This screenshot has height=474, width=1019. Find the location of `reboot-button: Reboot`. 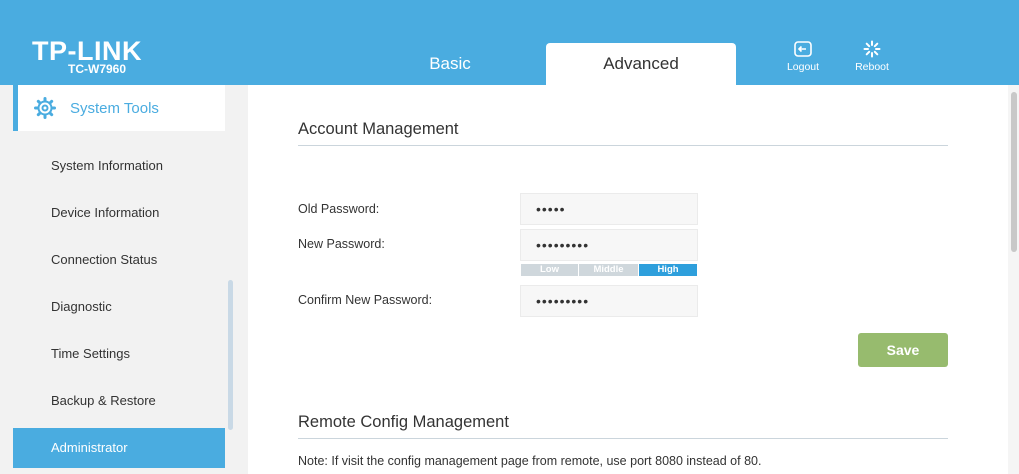

reboot-button: Reboot is located at coordinates (872, 56).